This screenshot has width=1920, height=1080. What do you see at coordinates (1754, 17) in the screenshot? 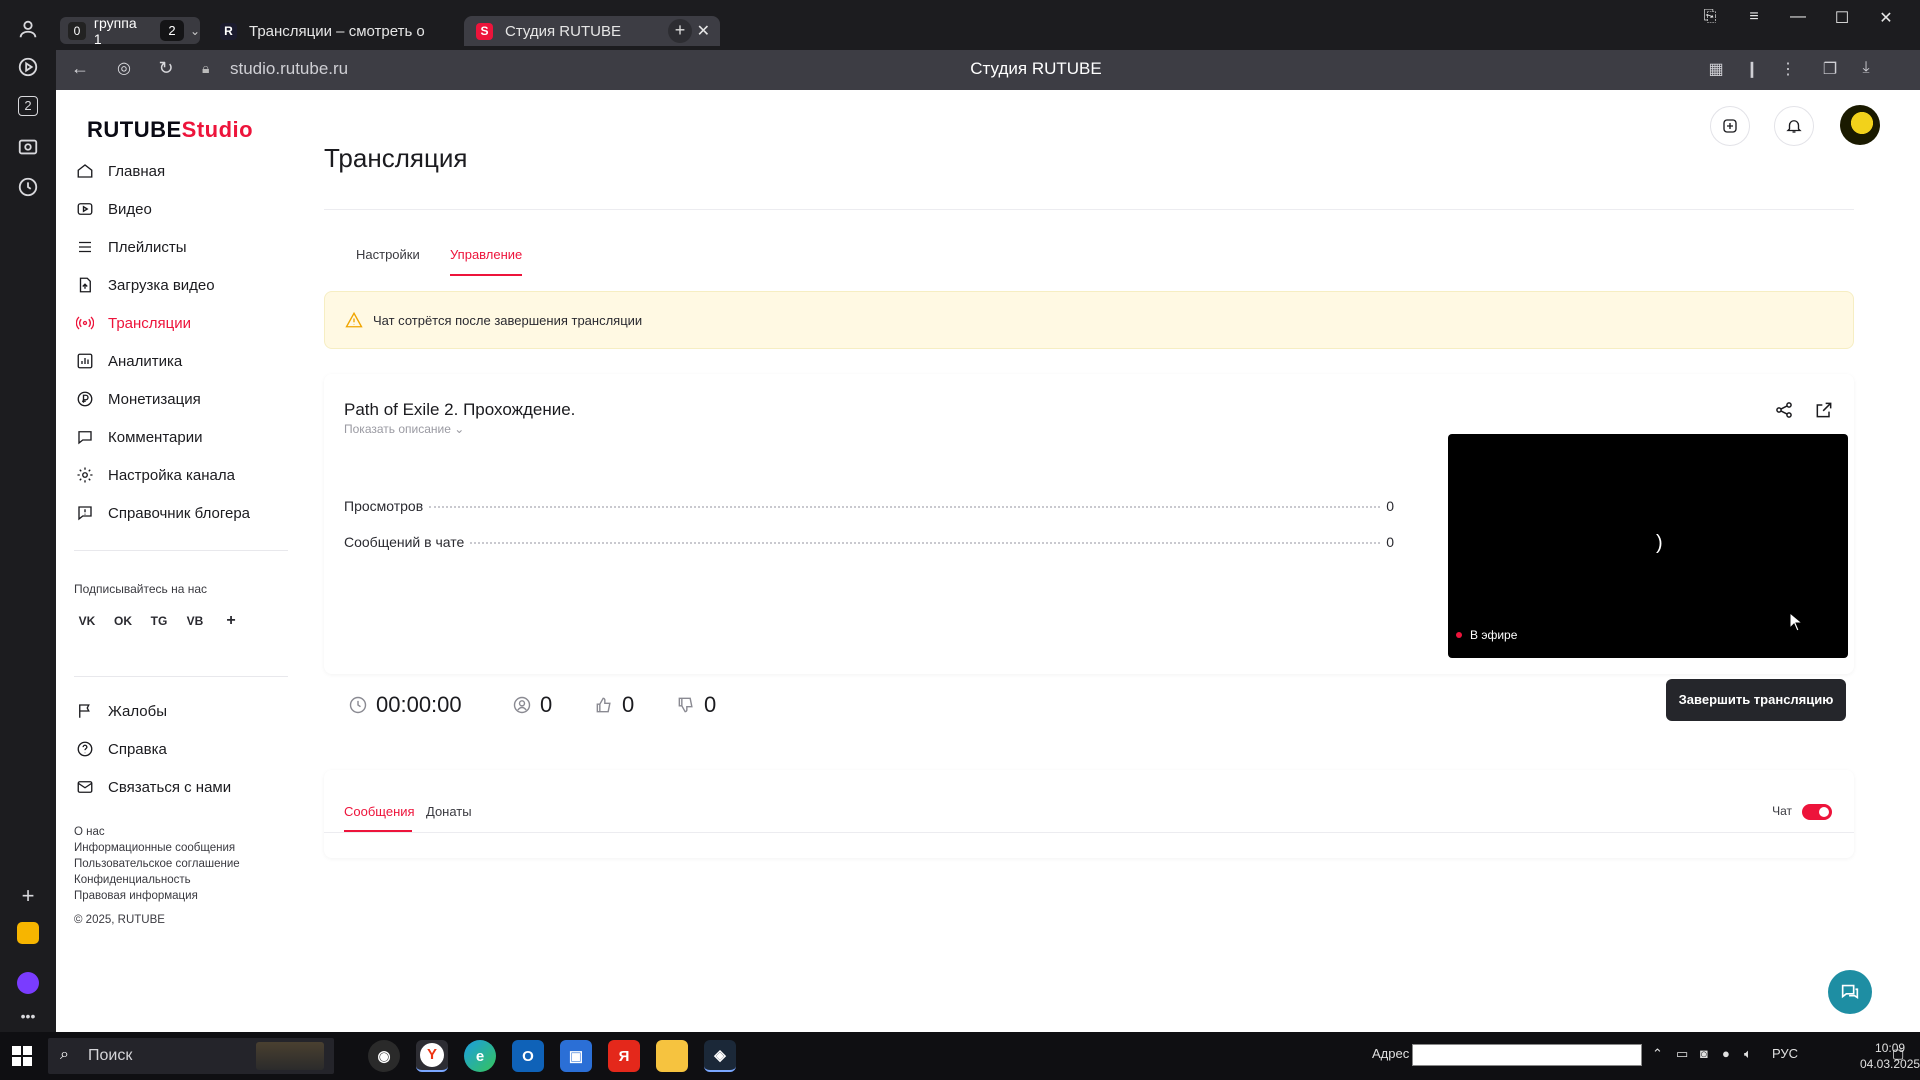
I see `menu-icon: ≡` at bounding box center [1754, 17].